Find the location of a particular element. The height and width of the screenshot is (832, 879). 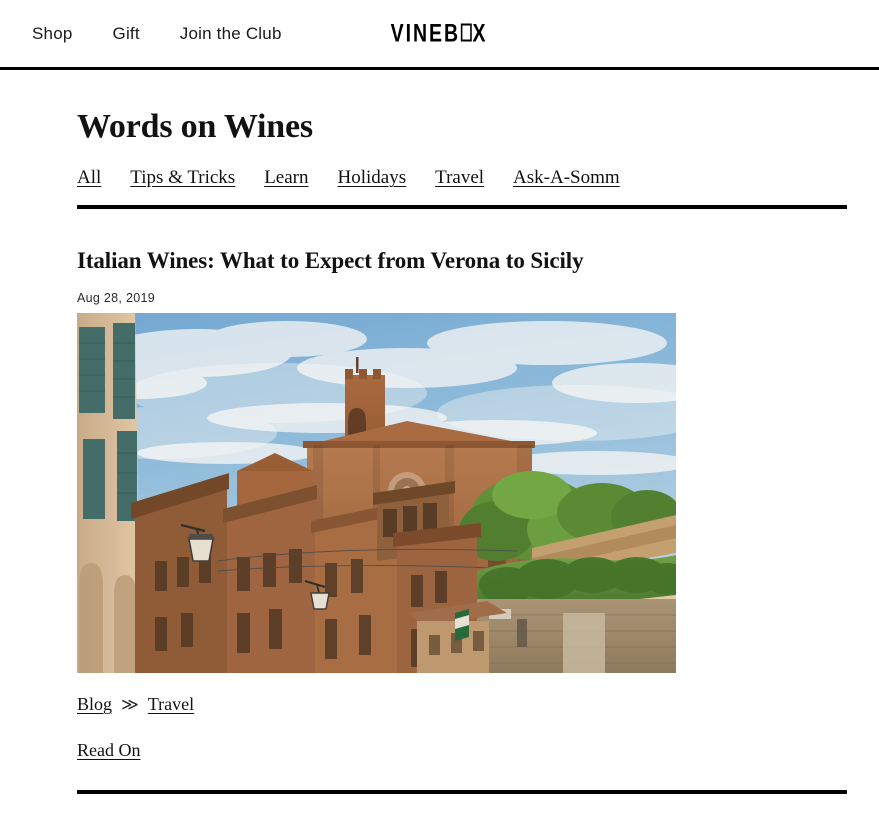

brand-logo-part1: VINEB is located at coordinates (426, 33).